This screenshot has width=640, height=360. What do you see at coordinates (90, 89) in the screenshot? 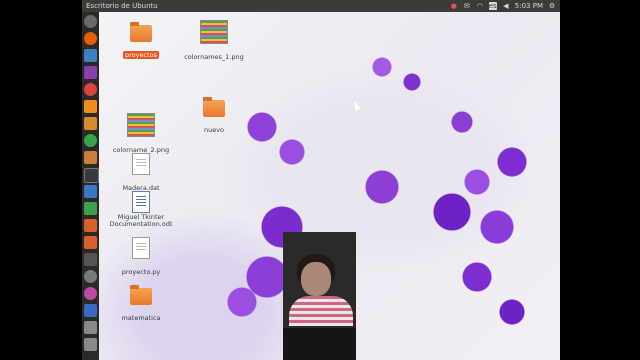
I see `chrome-icon` at bounding box center [90, 89].